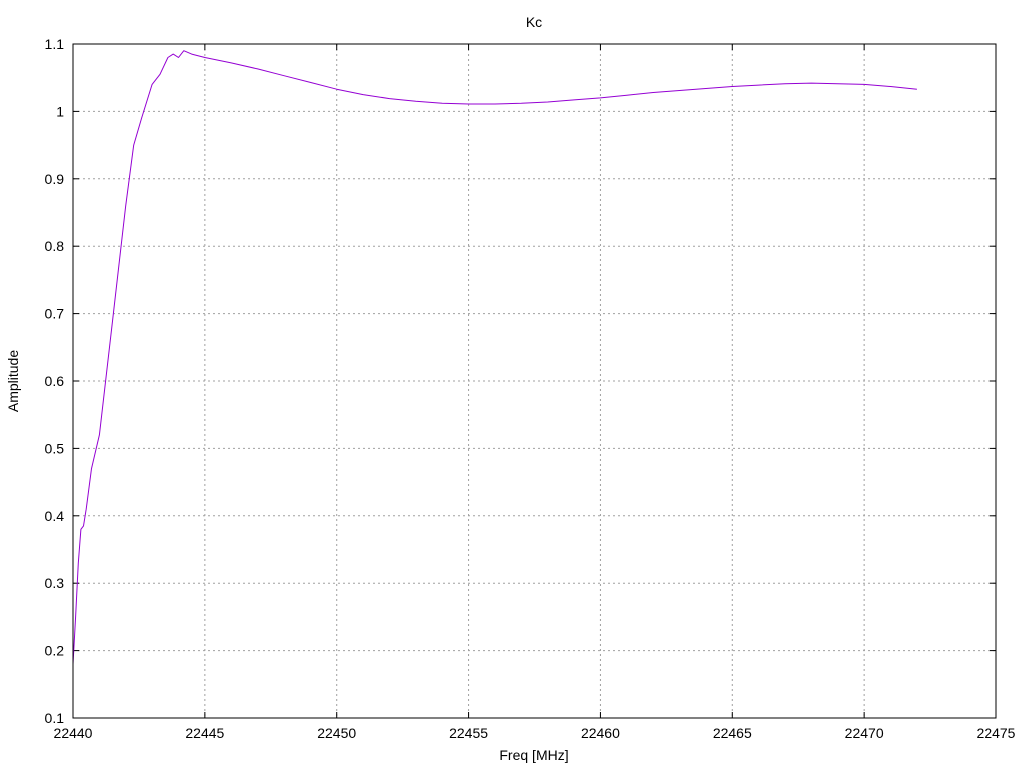  I want to click on y-tick-label: 0.6, so click(55, 381).